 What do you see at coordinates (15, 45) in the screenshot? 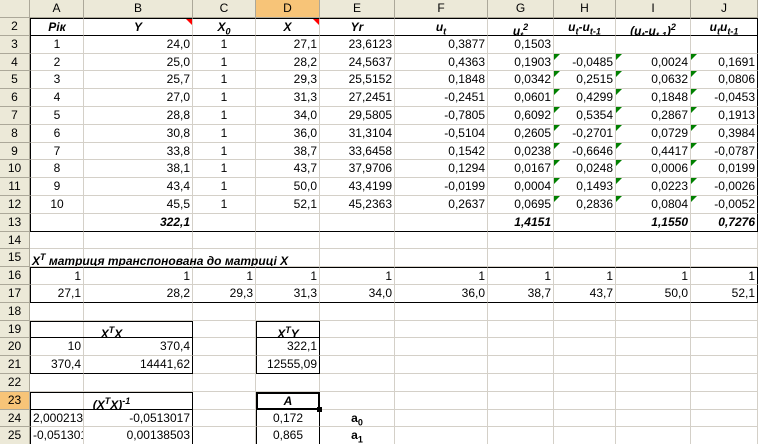
I see `row-header-3: 3` at bounding box center [15, 45].